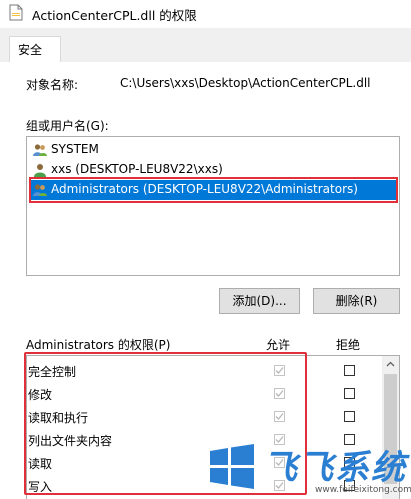 The height and width of the screenshot is (499, 411). I want to click on tab-security: 安全, so click(35, 49).